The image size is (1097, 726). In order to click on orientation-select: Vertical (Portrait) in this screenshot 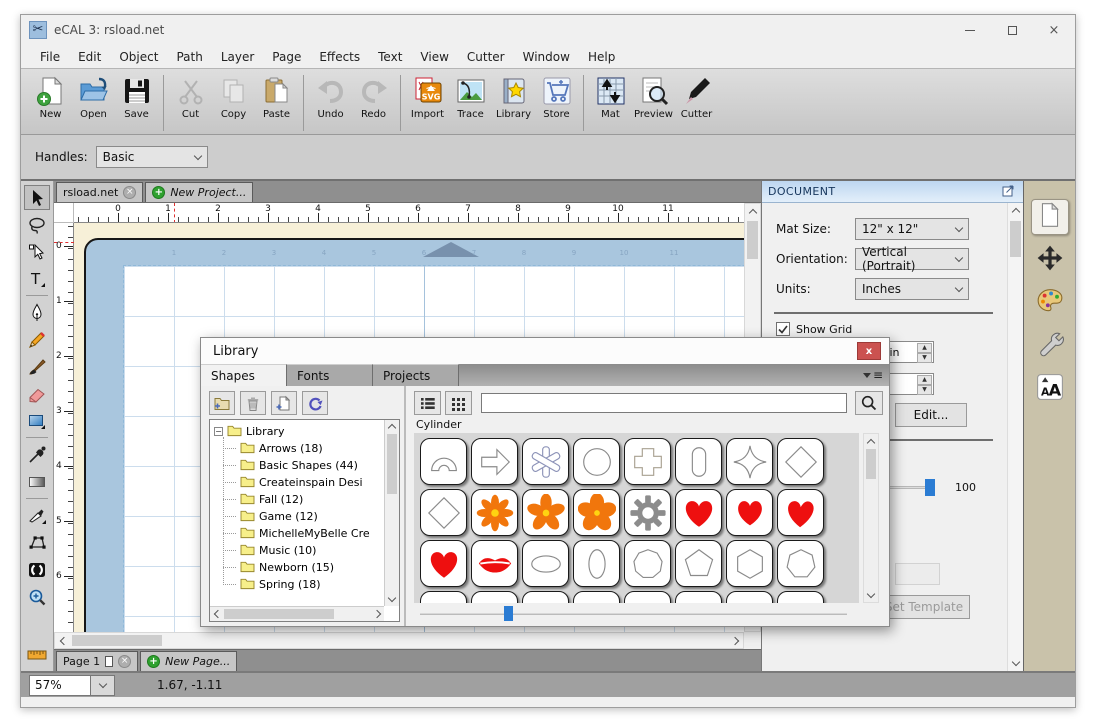, I will do `click(912, 259)`.